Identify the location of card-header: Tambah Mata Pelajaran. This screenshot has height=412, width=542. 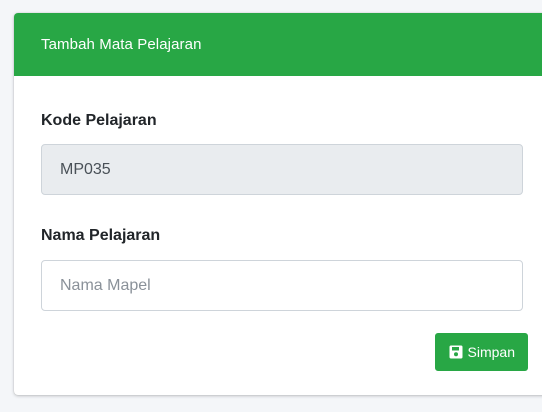
(278, 44).